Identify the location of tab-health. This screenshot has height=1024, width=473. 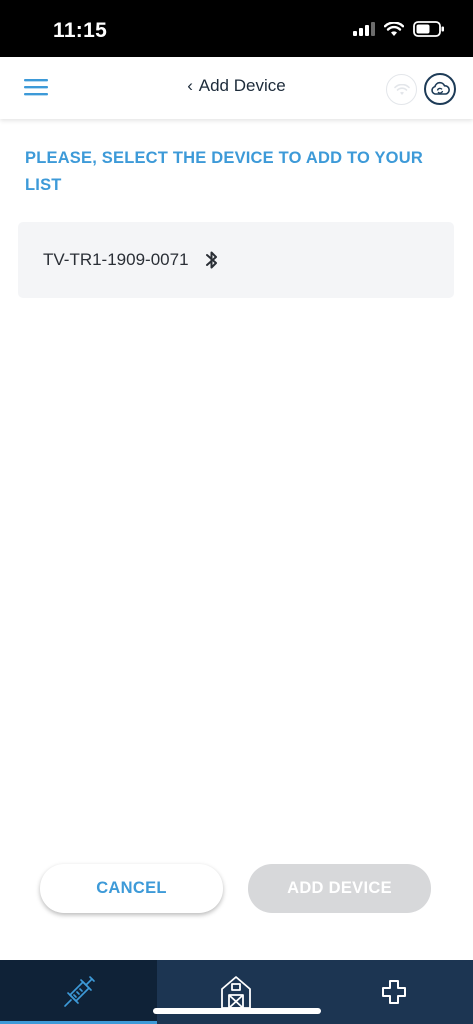
(394, 992).